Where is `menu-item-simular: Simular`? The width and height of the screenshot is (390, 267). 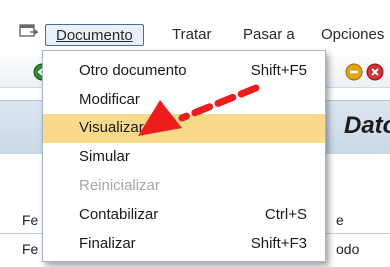 menu-item-simular: Simular is located at coordinates (184, 157).